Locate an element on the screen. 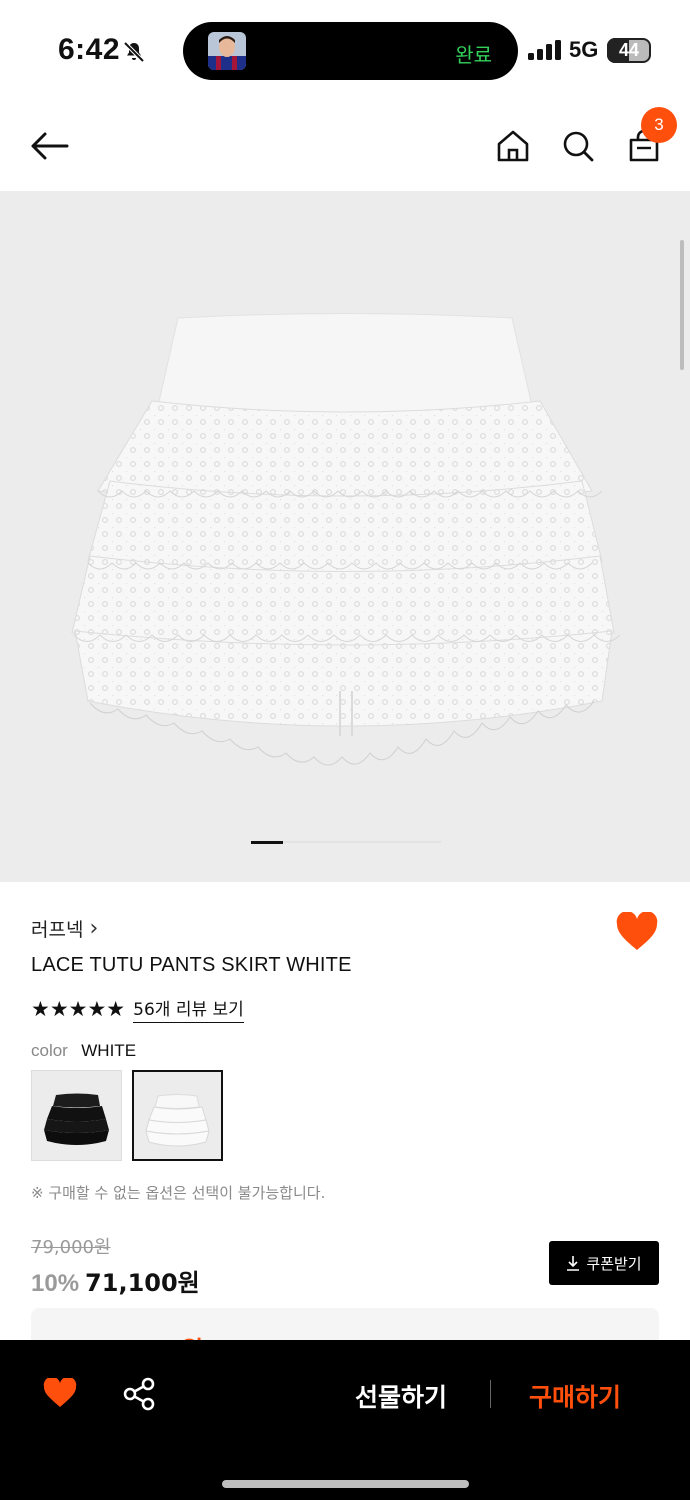 Image resolution: width=690 pixels, height=1500 pixels. bottom-action-bar: 선물하기 구매하기 is located at coordinates (345, 1420).